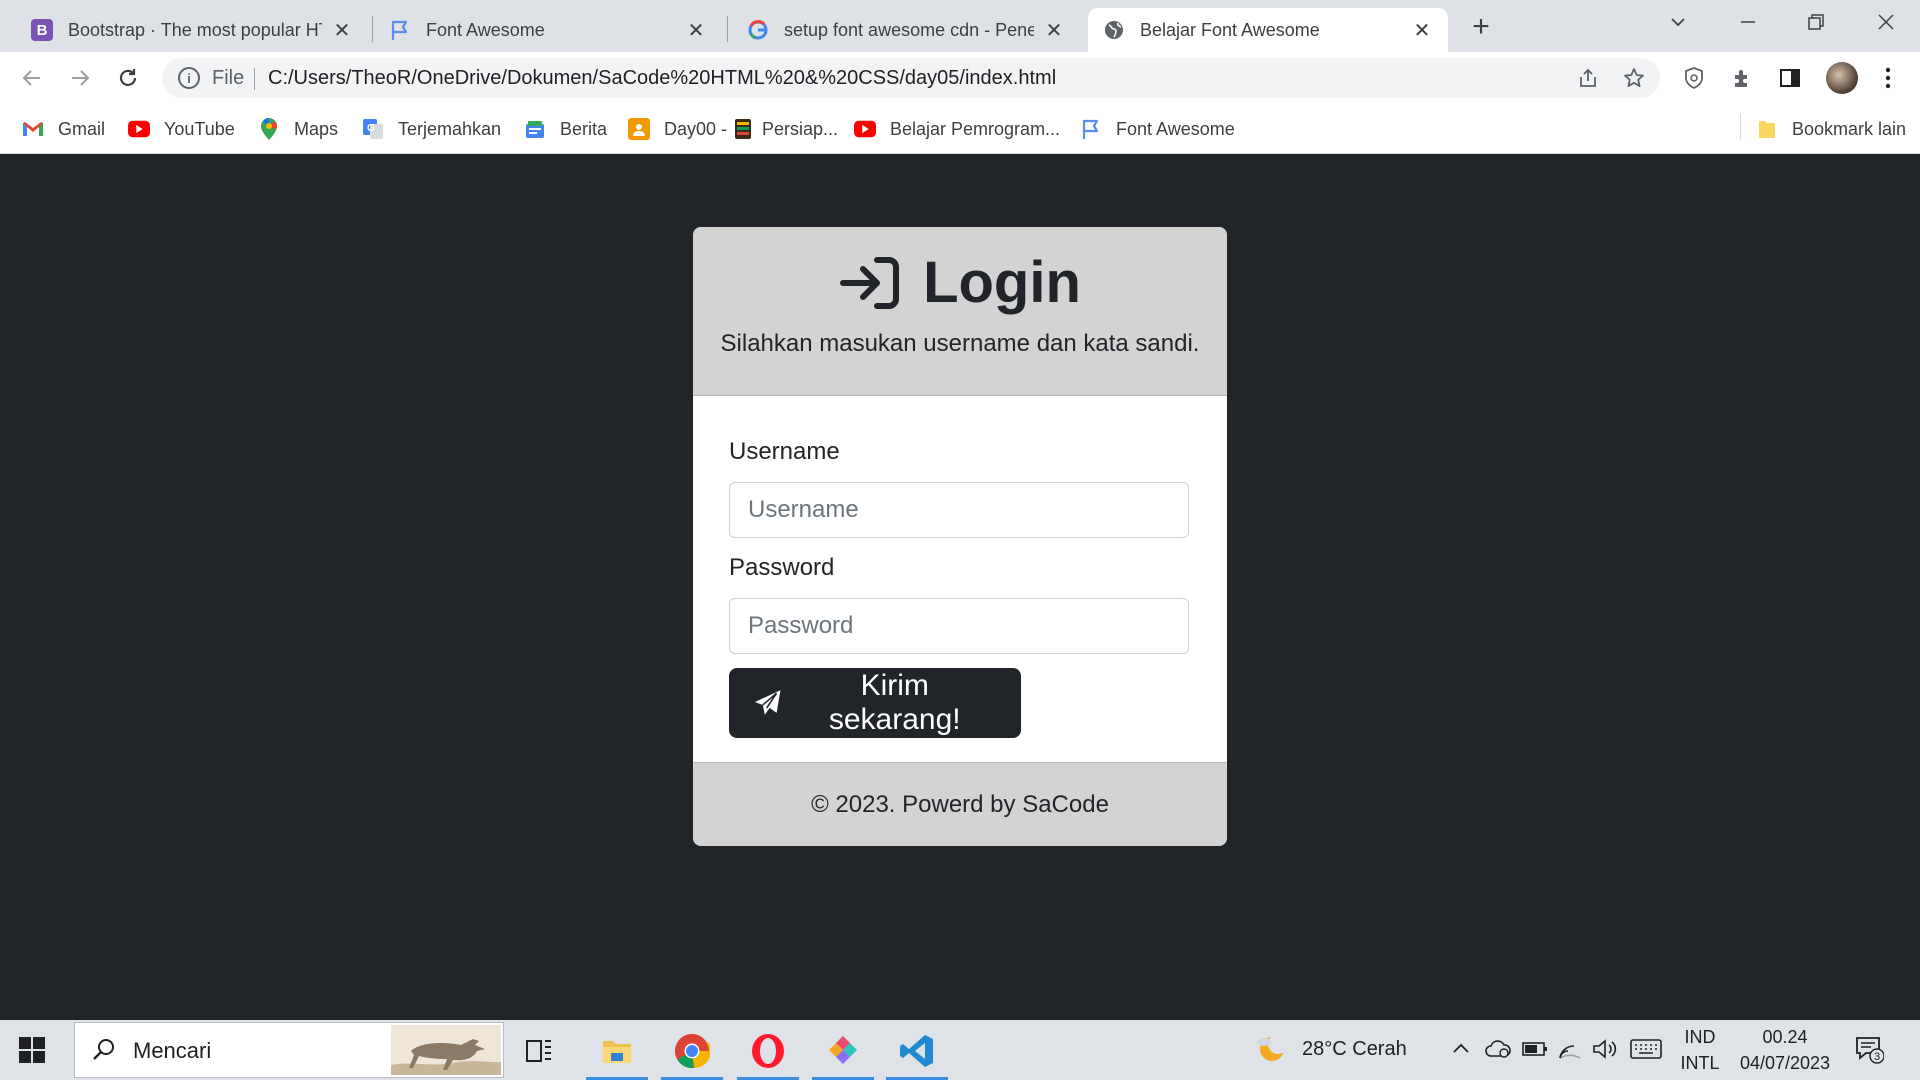  What do you see at coordinates (1481, 26) in the screenshot?
I see `new-tab-button: +` at bounding box center [1481, 26].